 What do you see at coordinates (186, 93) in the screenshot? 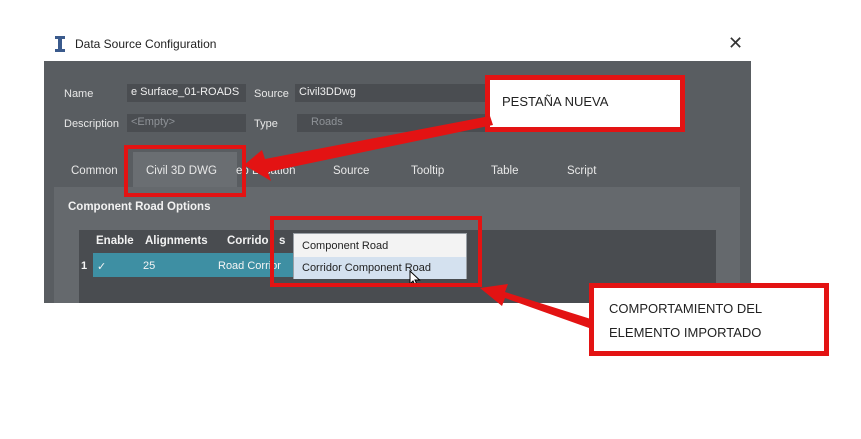
I see `name-field: e Surface_01-ROADS` at bounding box center [186, 93].